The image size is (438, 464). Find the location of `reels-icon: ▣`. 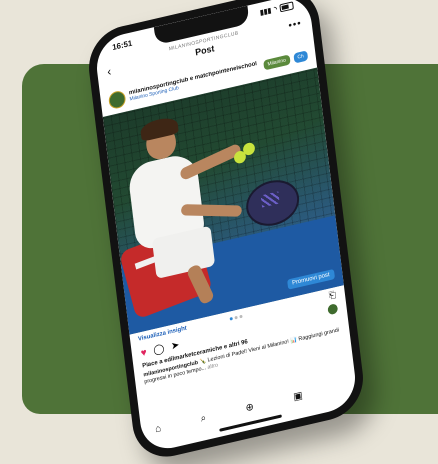

reels-icon: ▣ is located at coordinates (298, 396).